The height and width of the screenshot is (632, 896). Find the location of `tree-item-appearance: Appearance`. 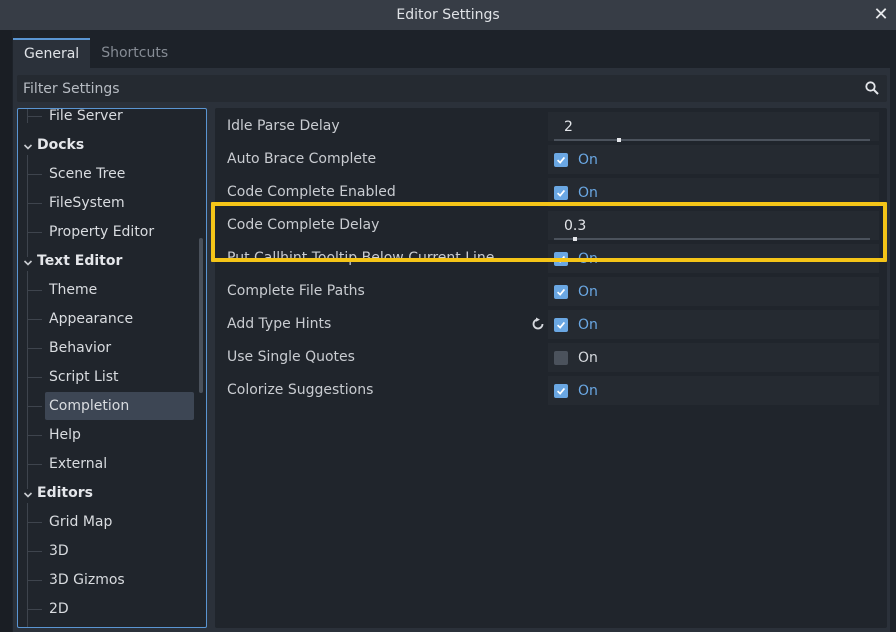

tree-item-appearance: Appearance is located at coordinates (108, 319).